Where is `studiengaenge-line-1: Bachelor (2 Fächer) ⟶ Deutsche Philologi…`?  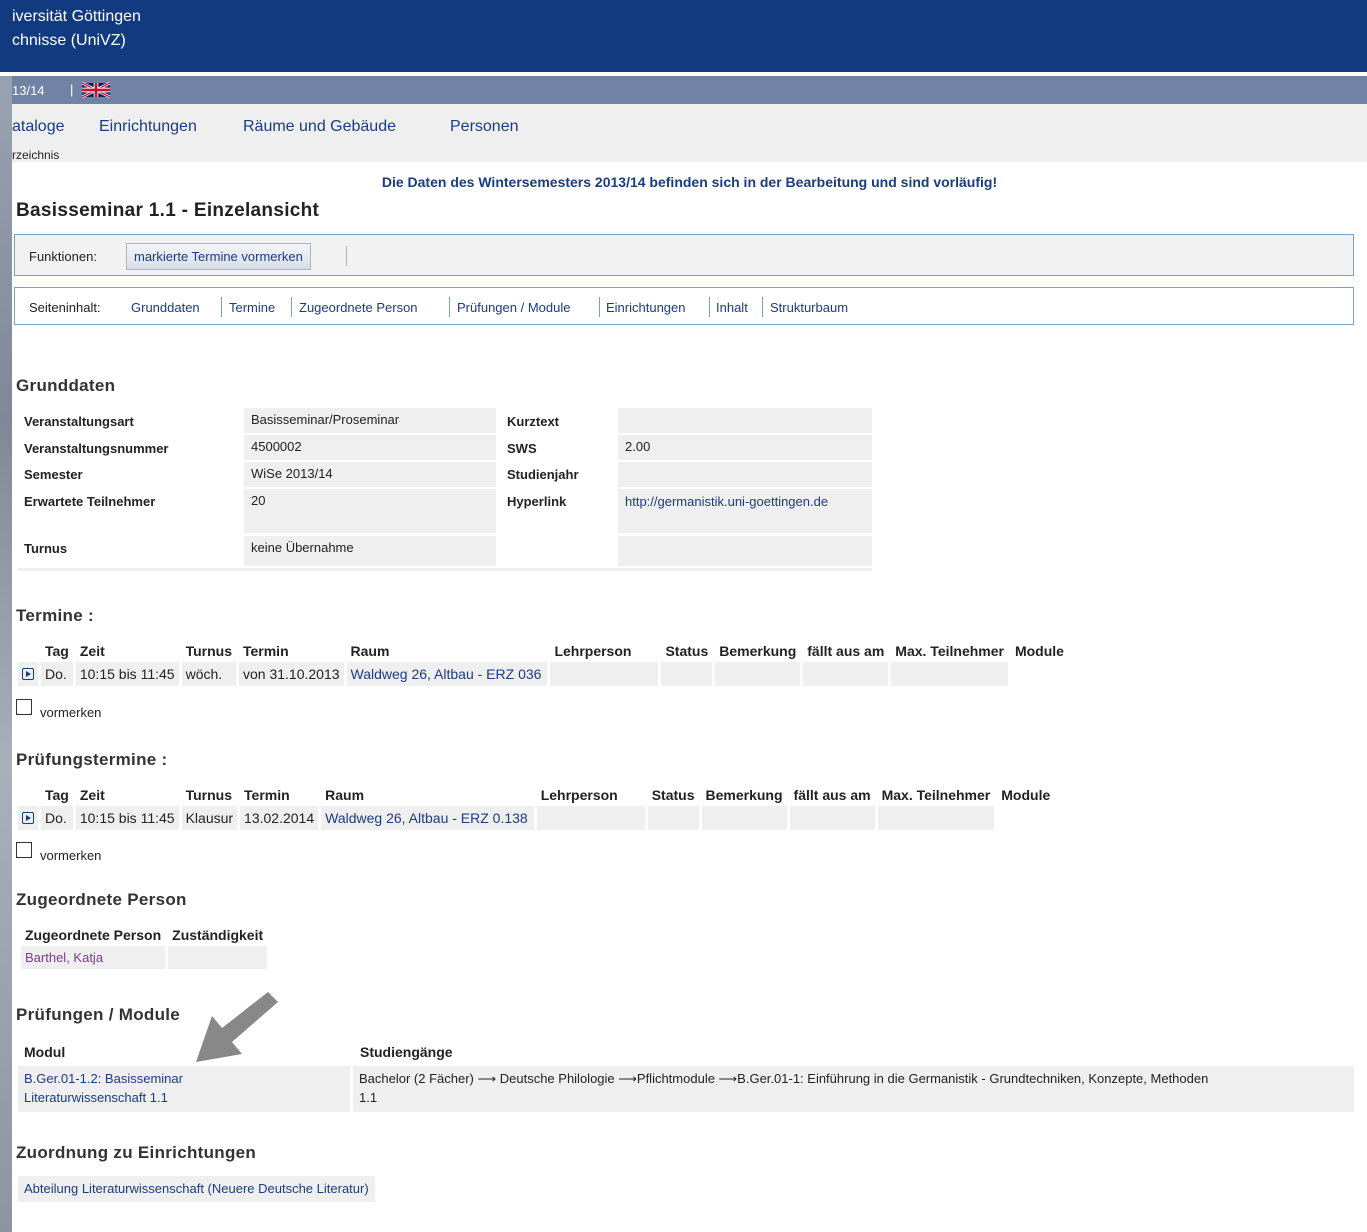 studiengaenge-line-1: Bachelor (2 Fächer) ⟶ Deutsche Philologi… is located at coordinates (784, 1078).